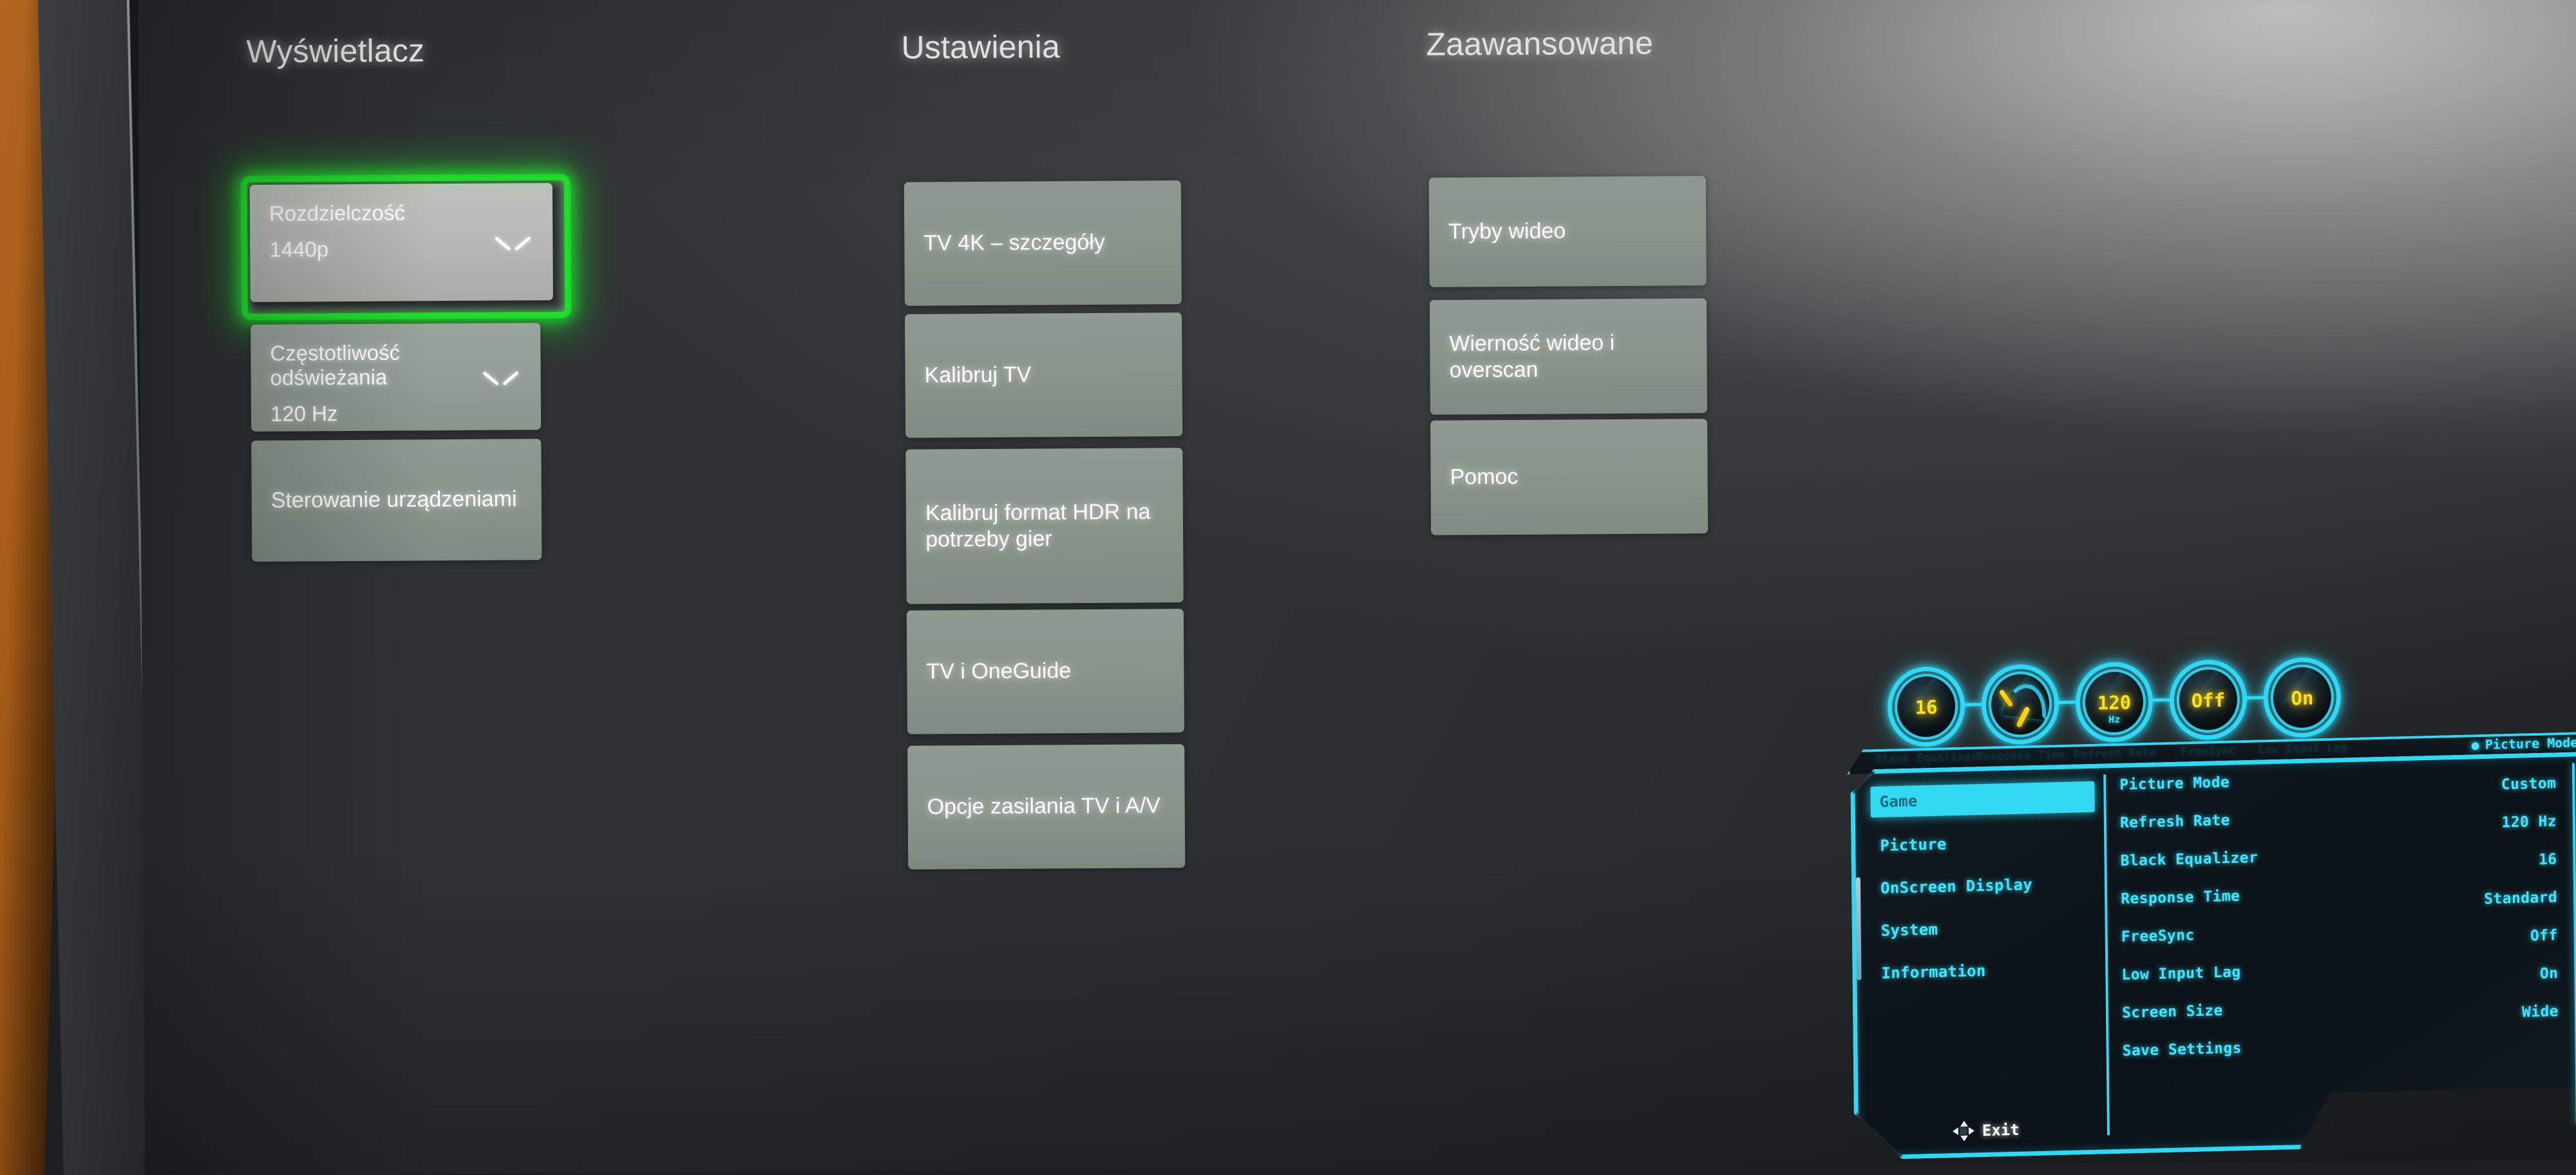  I want to click on gauge-value: On, so click(2302, 698).